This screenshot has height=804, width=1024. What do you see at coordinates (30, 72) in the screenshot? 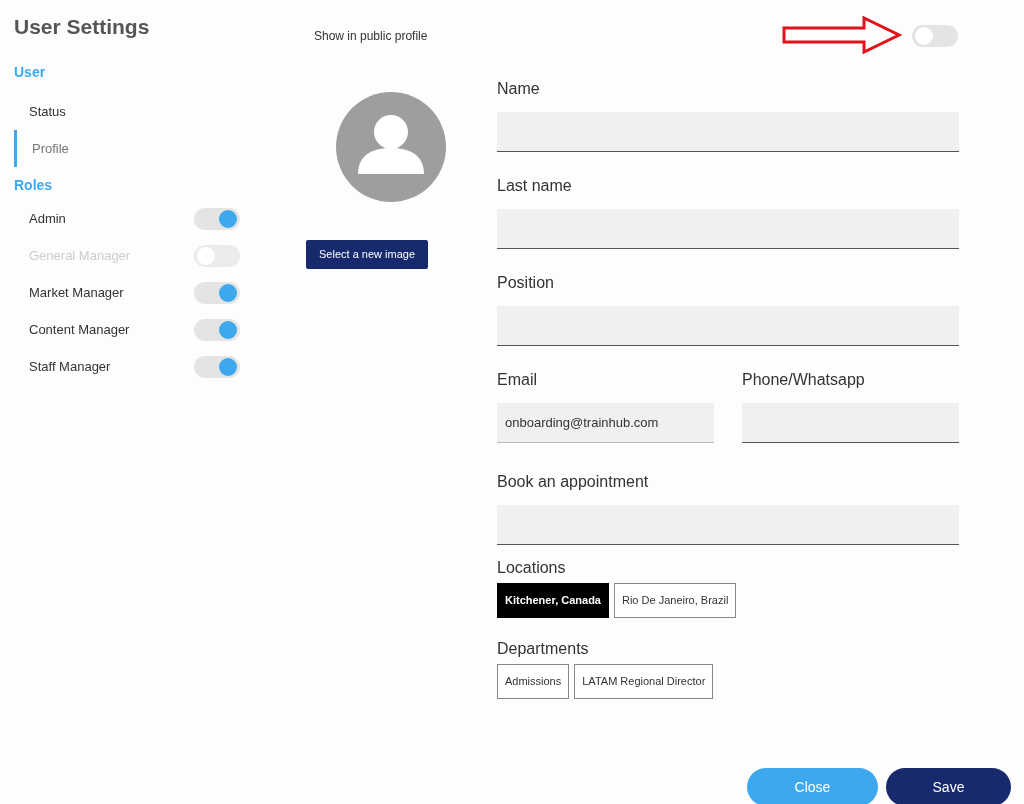
I see `section-heading: User` at bounding box center [30, 72].